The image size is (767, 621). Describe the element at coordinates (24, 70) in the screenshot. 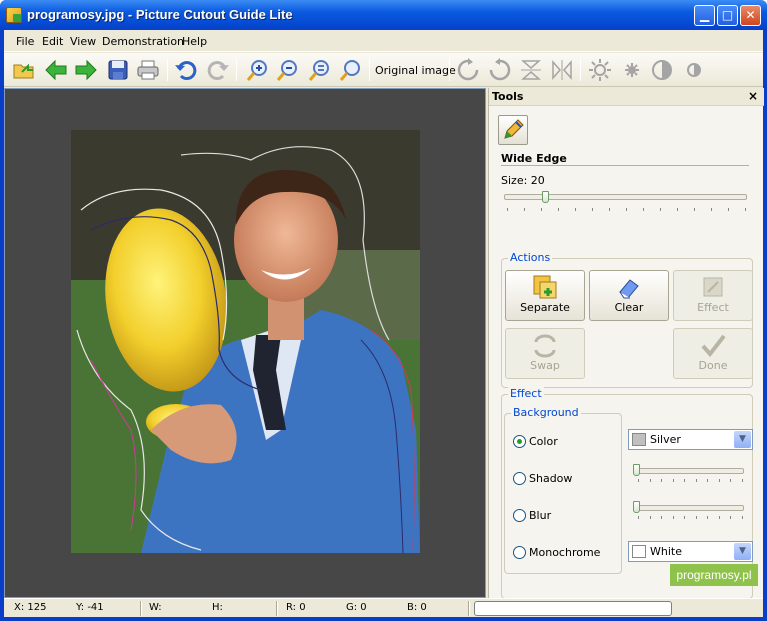

I see `open-folder-icon` at that location.